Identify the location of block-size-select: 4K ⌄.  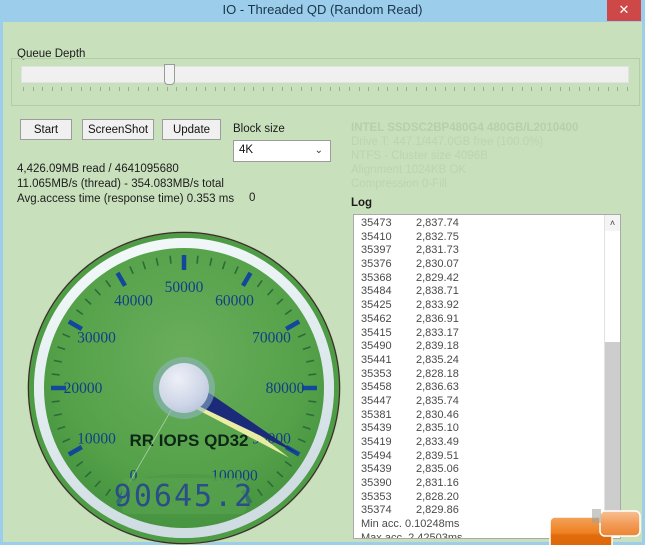
(282, 151).